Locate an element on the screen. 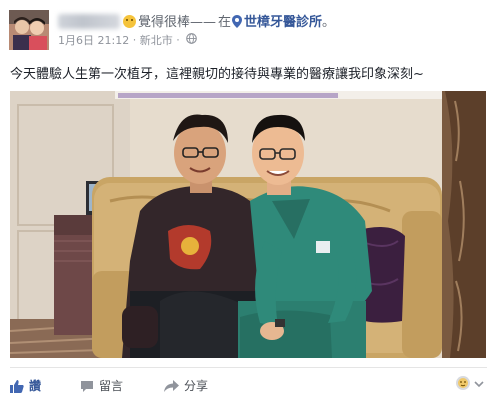  post-timestamp: 1月6日 21:12 is located at coordinates (93, 40).